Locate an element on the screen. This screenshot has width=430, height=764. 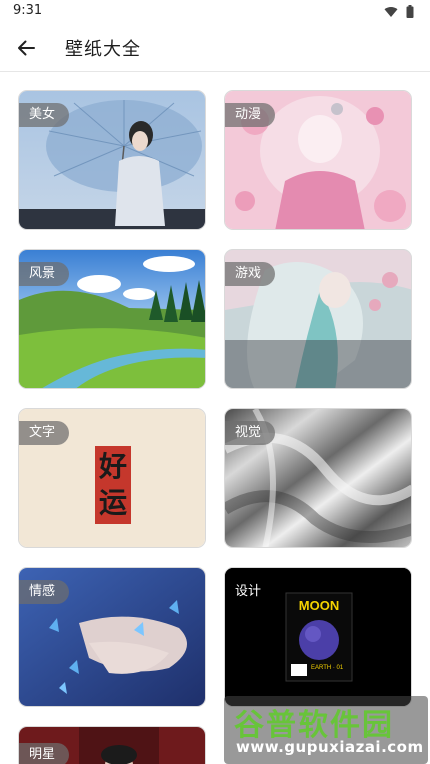
category-card-game: 游戏 is located at coordinates (318, 319).